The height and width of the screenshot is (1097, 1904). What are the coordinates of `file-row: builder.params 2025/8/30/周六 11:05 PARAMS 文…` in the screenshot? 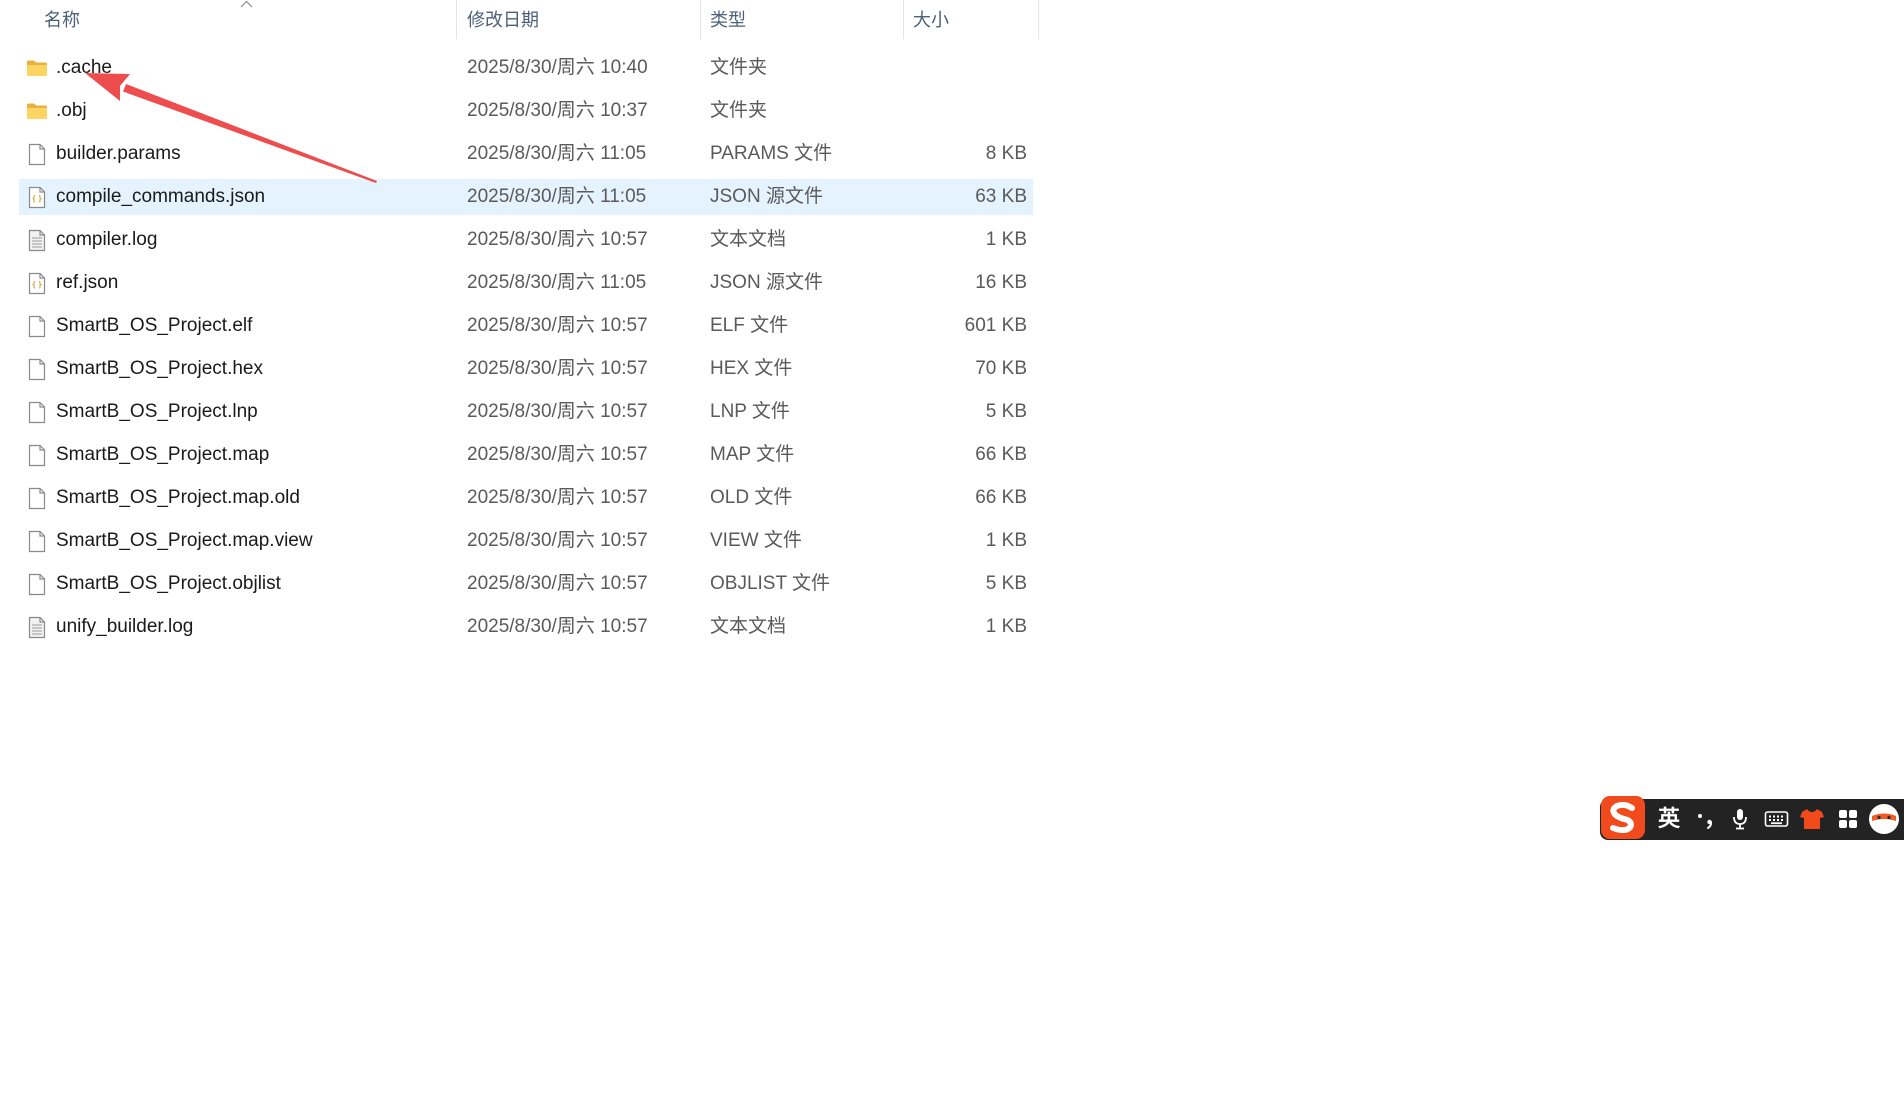 It's located at (526, 154).